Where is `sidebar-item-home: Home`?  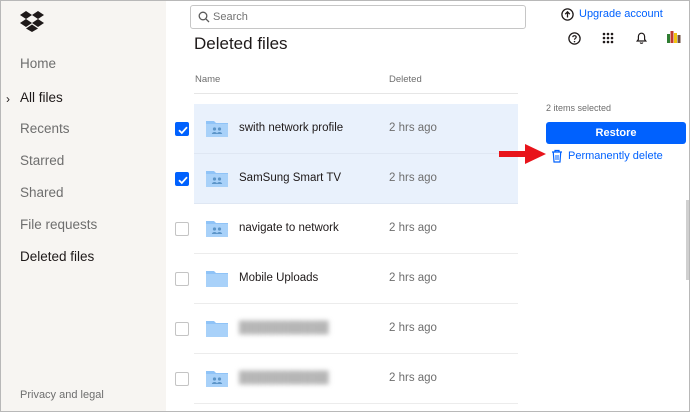
sidebar-item-home: Home is located at coordinates (38, 63).